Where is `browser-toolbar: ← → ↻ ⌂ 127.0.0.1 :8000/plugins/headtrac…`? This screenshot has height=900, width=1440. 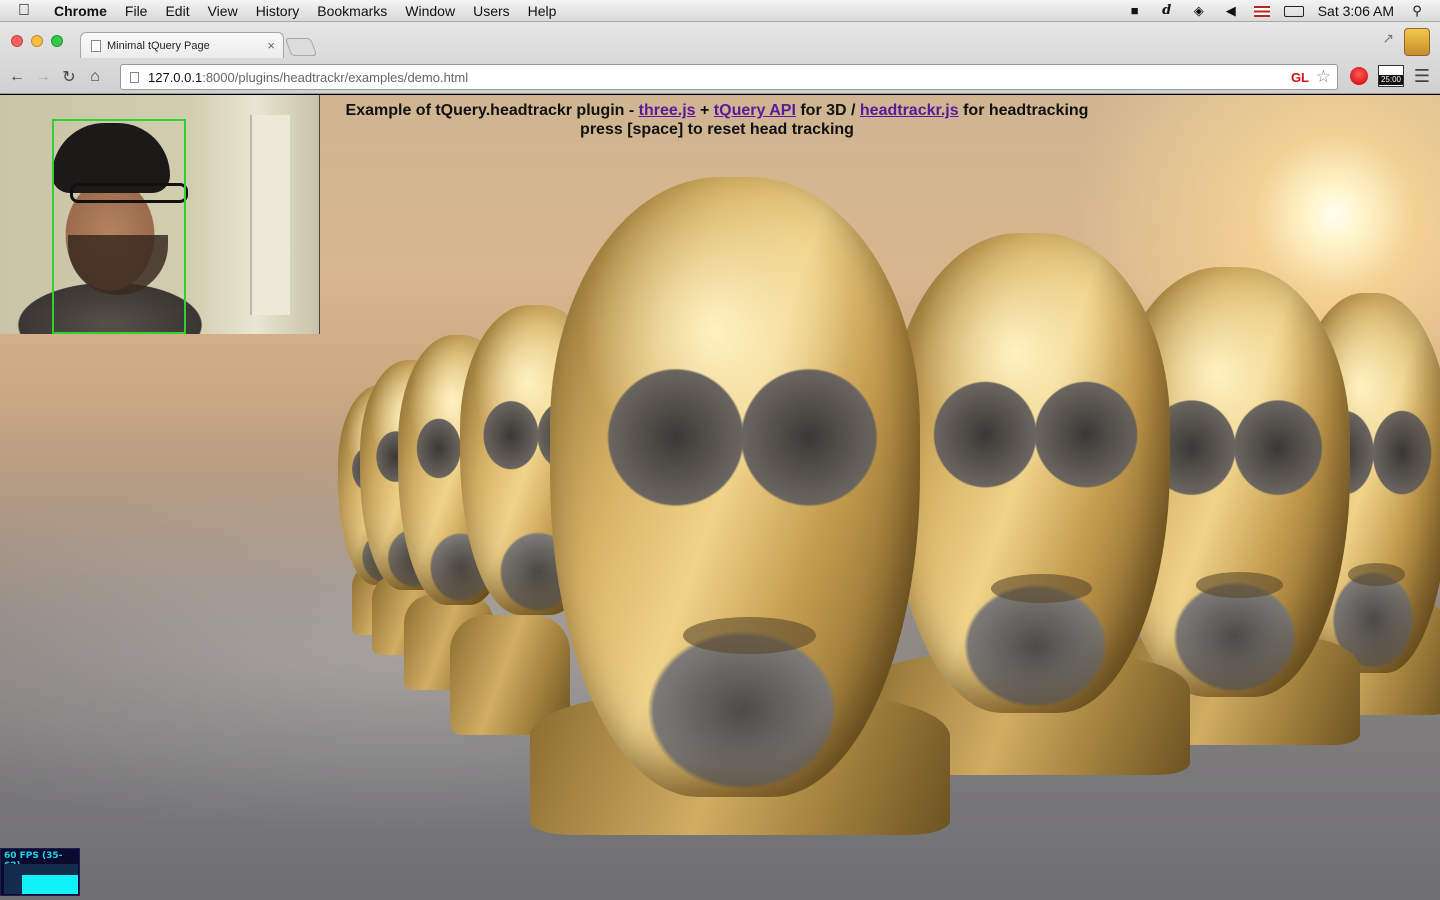
browser-toolbar: ← → ↻ ⌂ 127.0.0.1 :8000/plugins/headtrac… is located at coordinates (720, 77).